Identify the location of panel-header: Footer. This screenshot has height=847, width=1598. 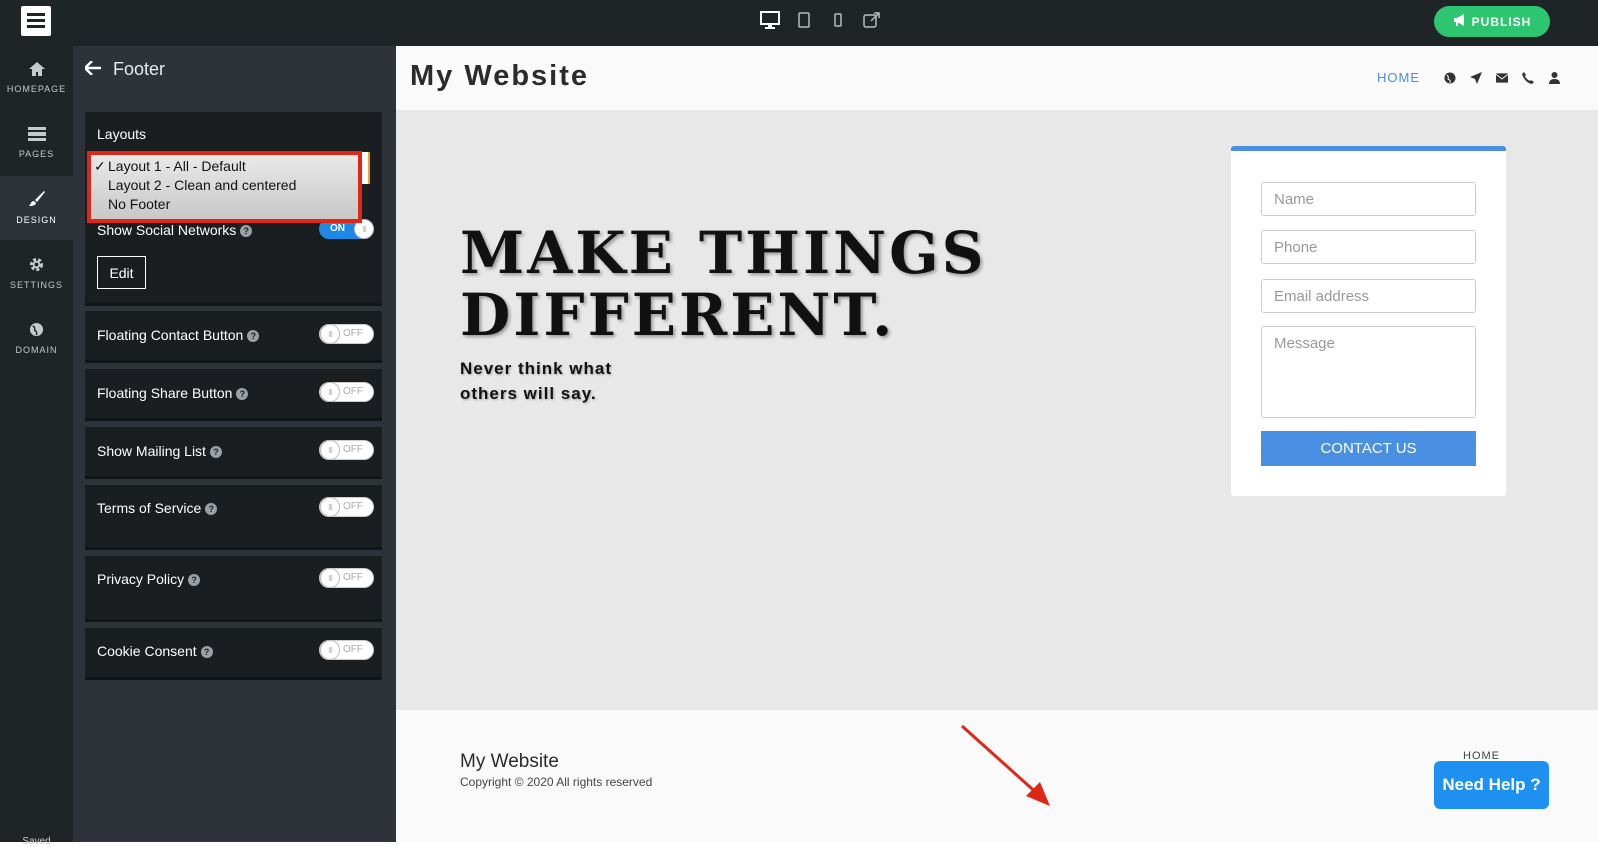
(234, 69).